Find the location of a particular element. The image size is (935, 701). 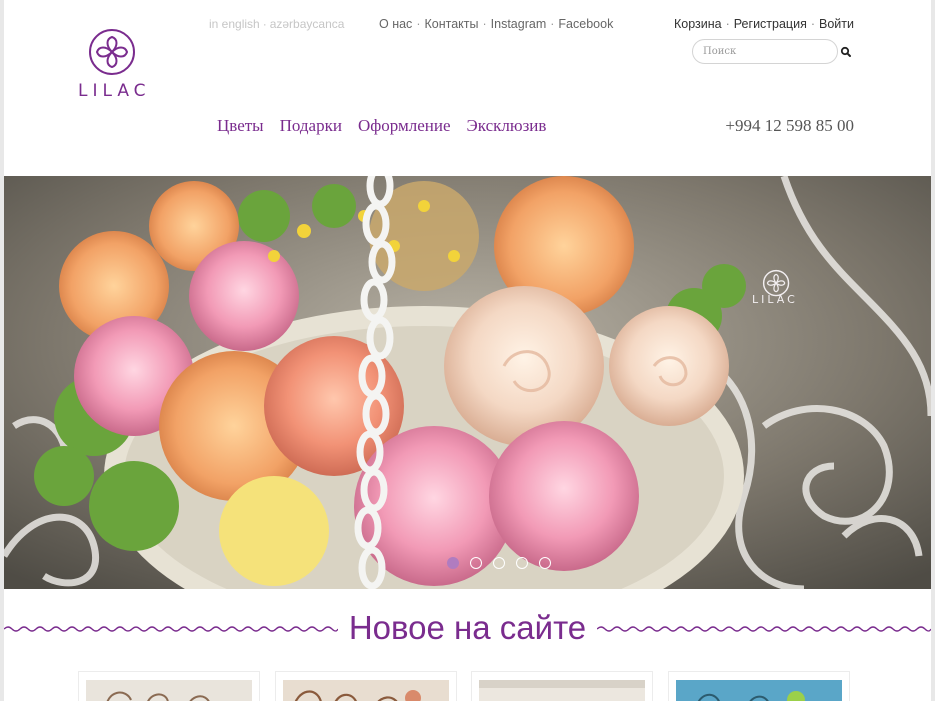

logo-text: LILAC is located at coordinates (114, 91).